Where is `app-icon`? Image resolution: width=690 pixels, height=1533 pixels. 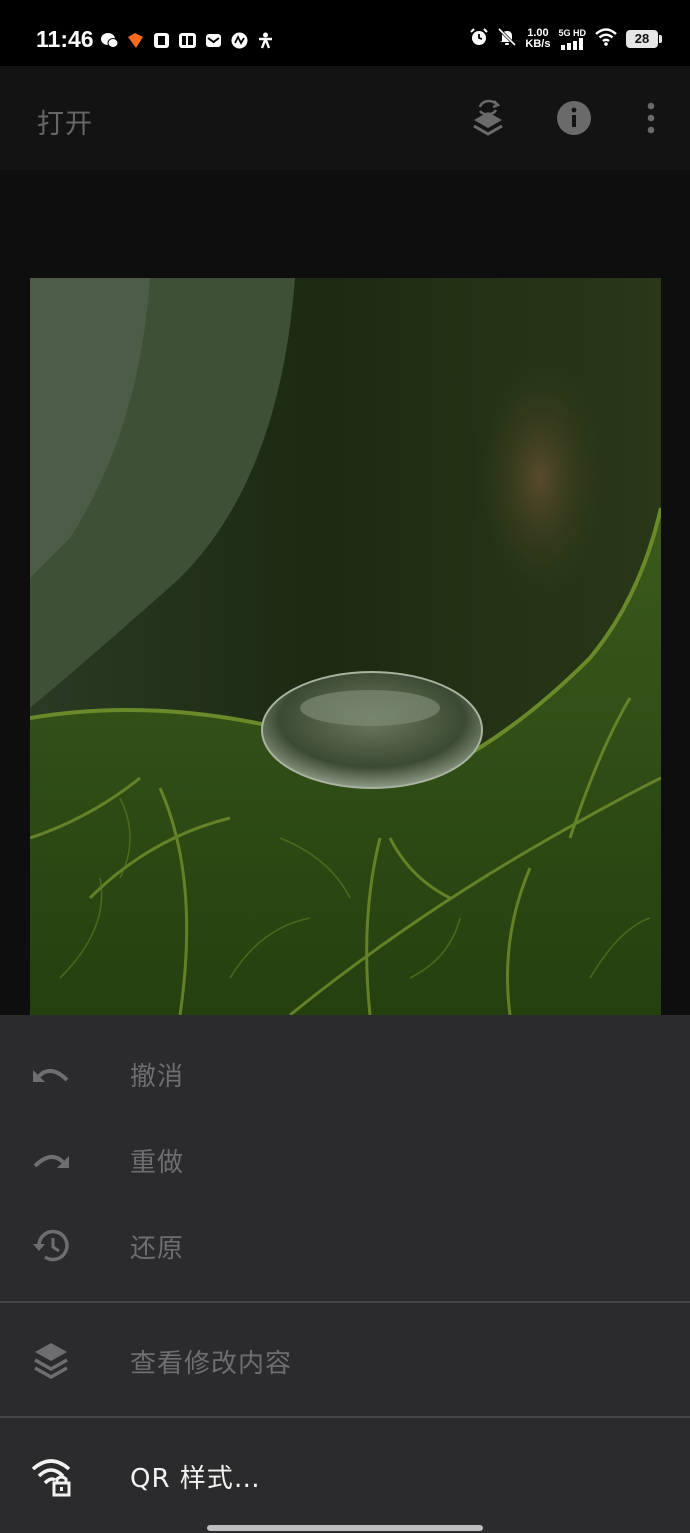 app-icon is located at coordinates (161, 40).